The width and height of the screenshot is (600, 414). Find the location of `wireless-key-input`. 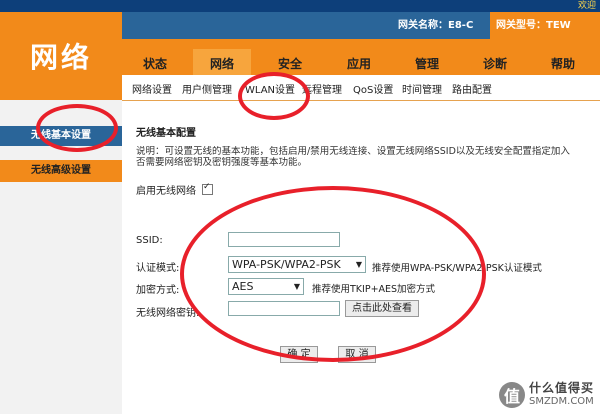

wireless-key-input is located at coordinates (284, 308).